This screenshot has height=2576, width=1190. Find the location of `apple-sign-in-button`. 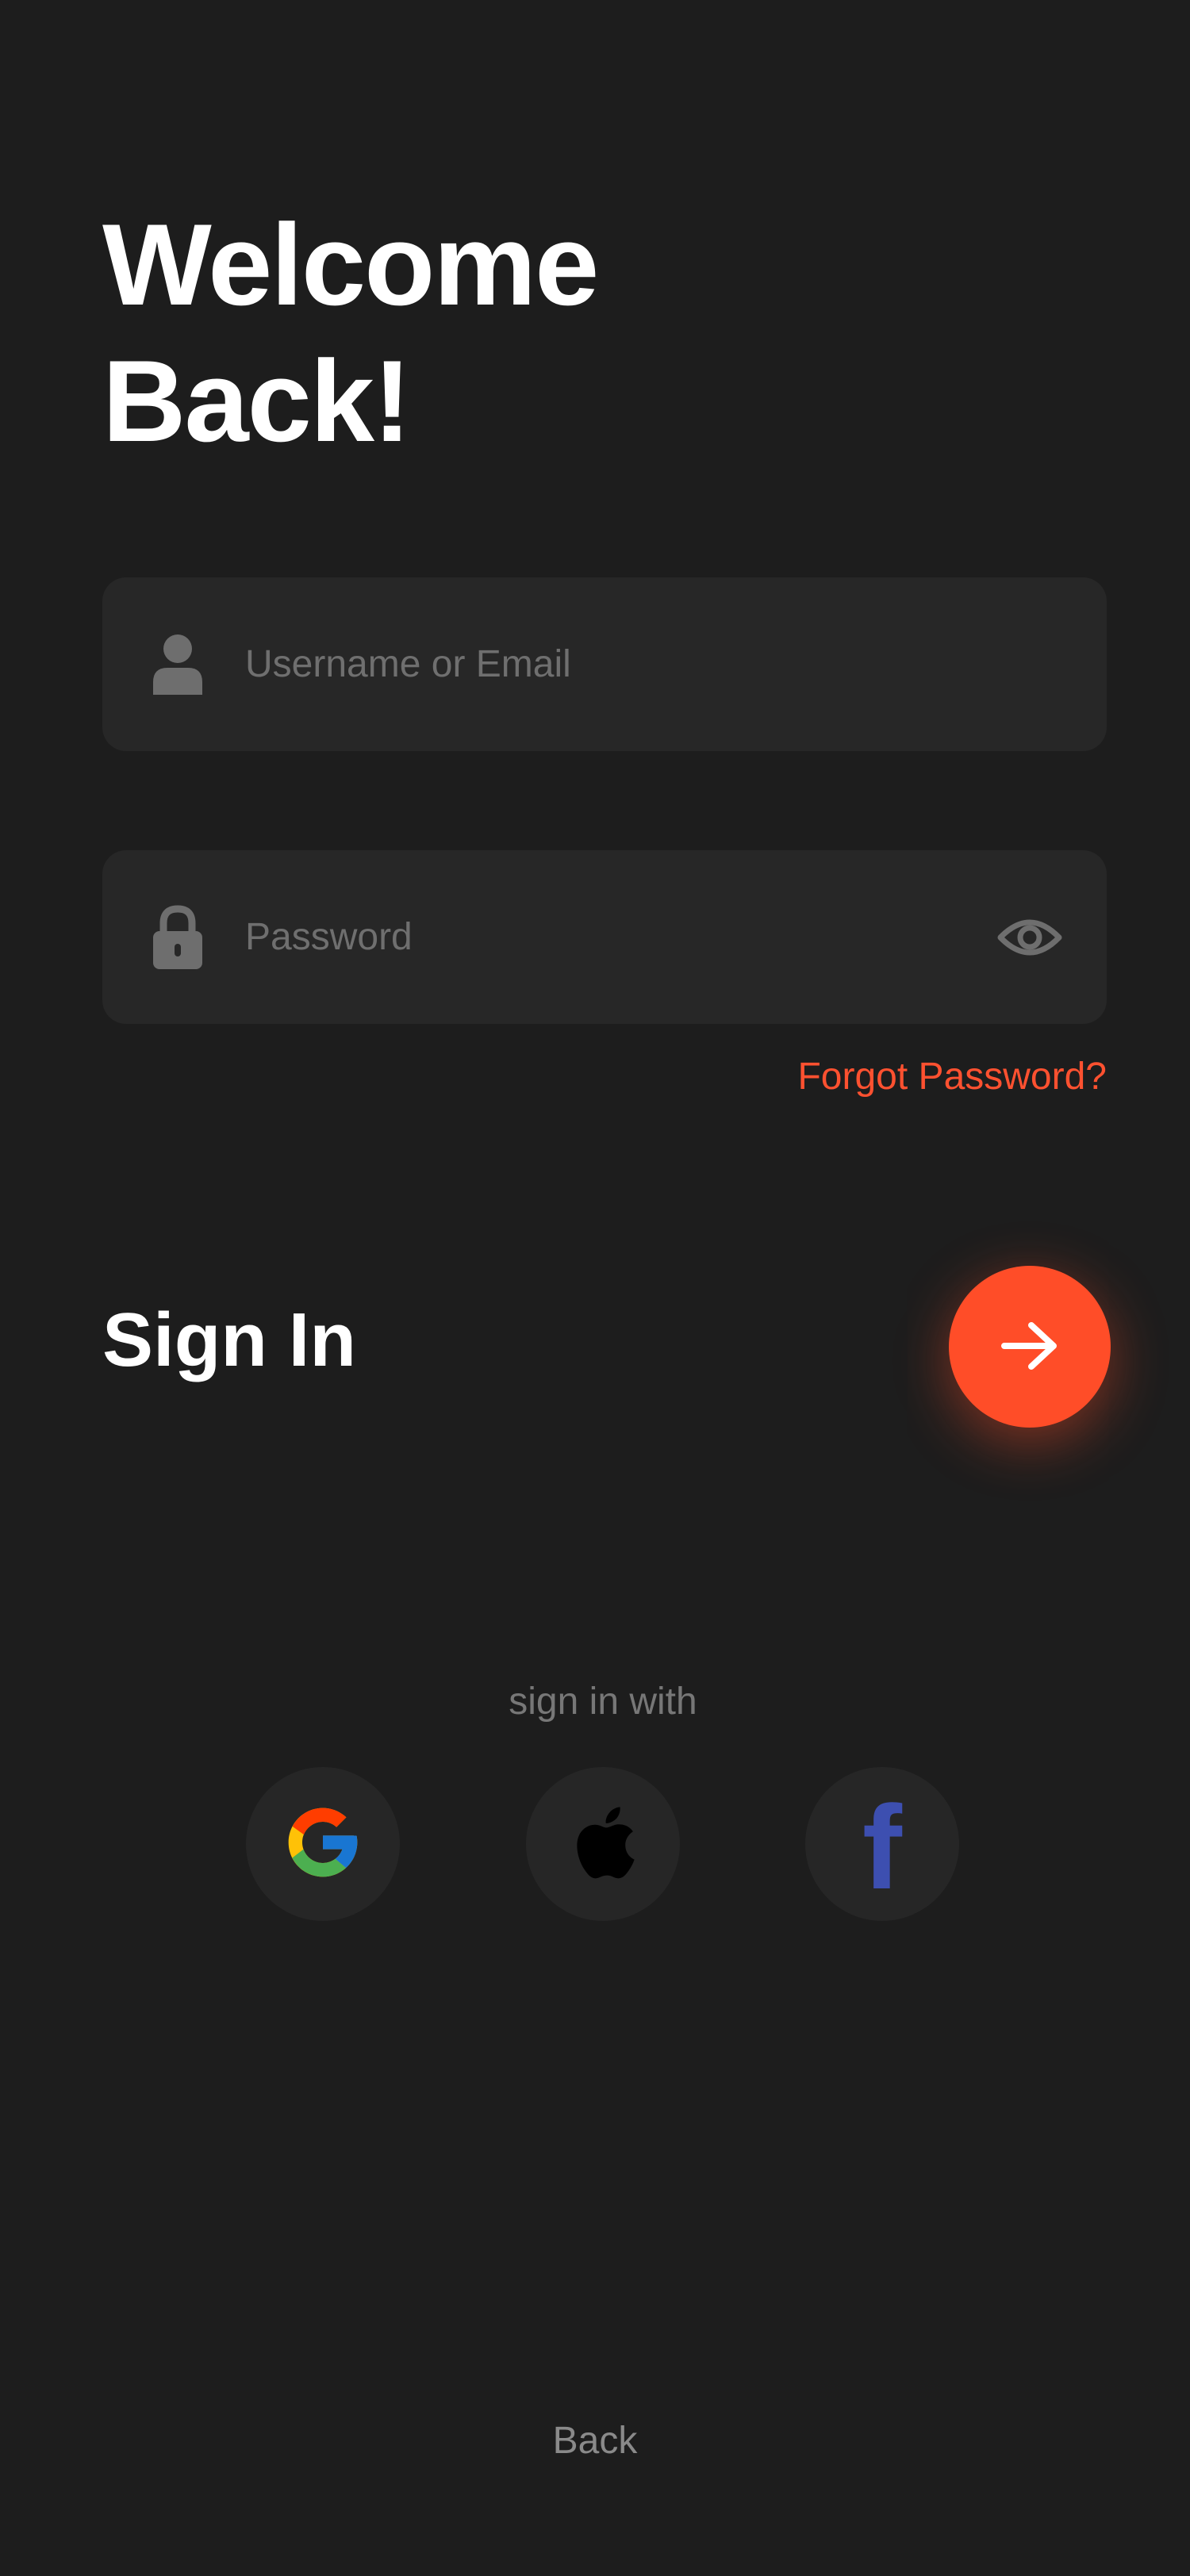

apple-sign-in-button is located at coordinates (603, 1844).